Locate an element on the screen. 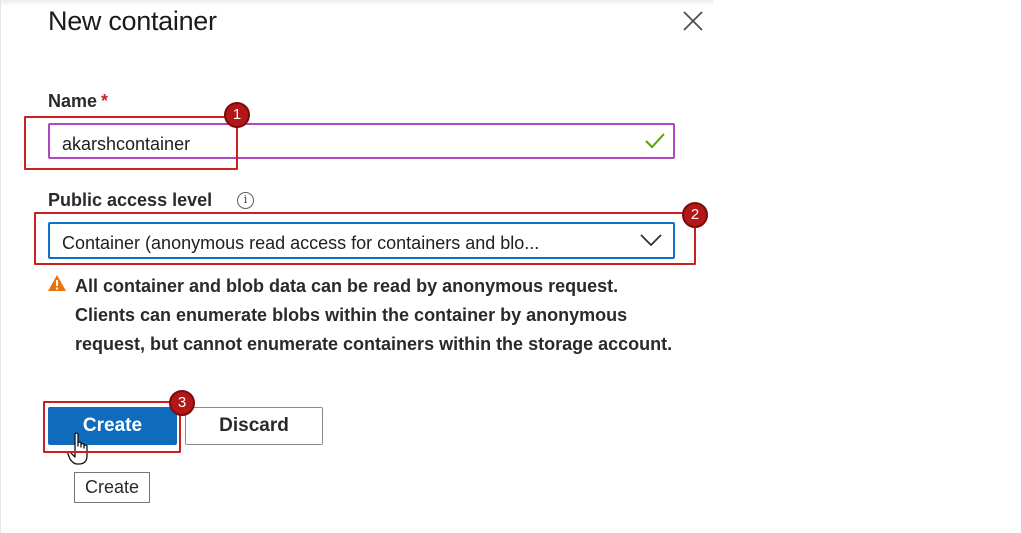  callout-badge-1: 1 is located at coordinates (237, 115).